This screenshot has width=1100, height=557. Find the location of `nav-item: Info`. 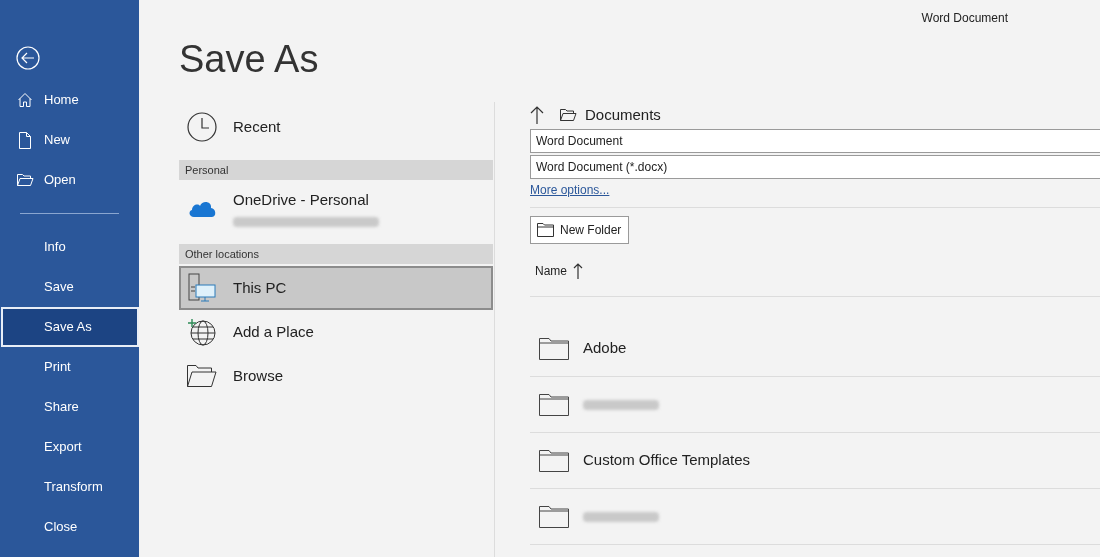

nav-item: Info is located at coordinates (70, 247).